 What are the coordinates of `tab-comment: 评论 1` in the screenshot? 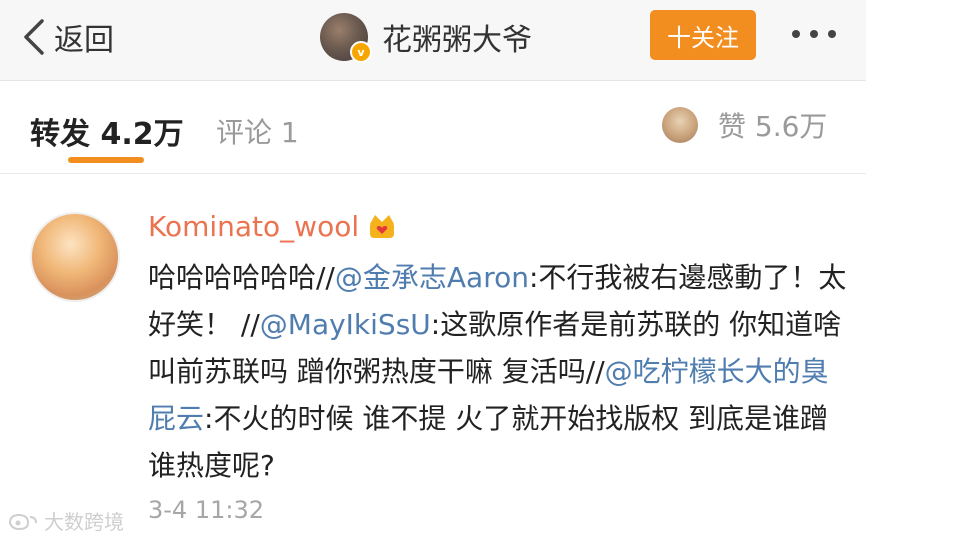 It's located at (257, 131).